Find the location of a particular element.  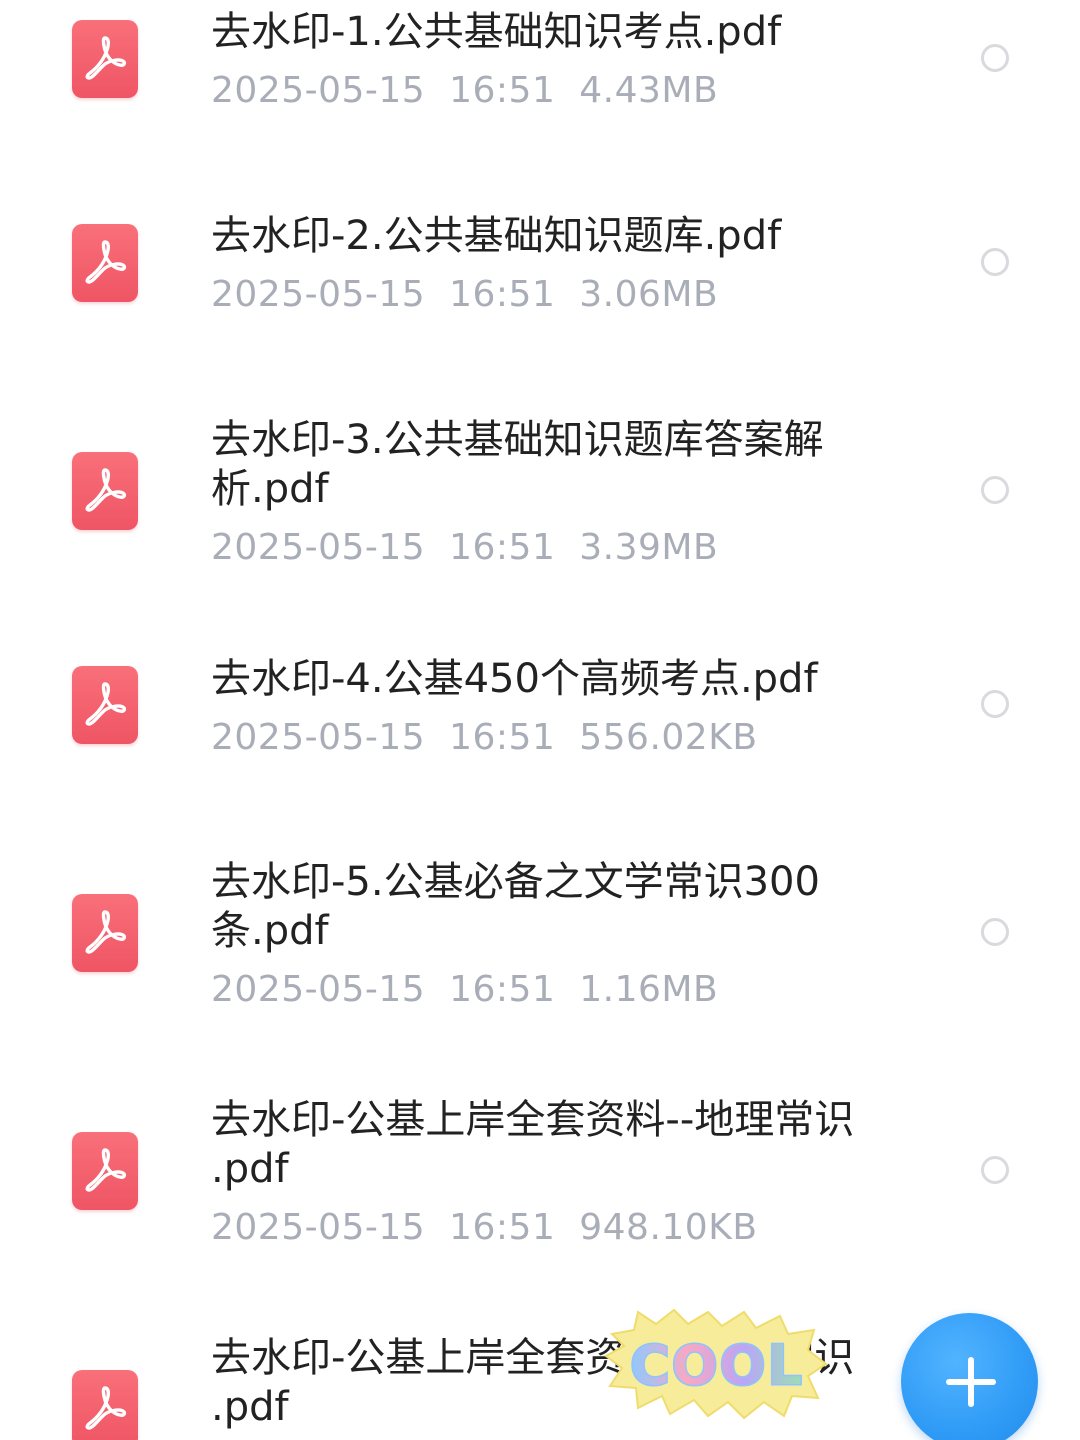

file-meta: 2025-05-15 16:51 948.10KB is located at coordinates (536, 1228).